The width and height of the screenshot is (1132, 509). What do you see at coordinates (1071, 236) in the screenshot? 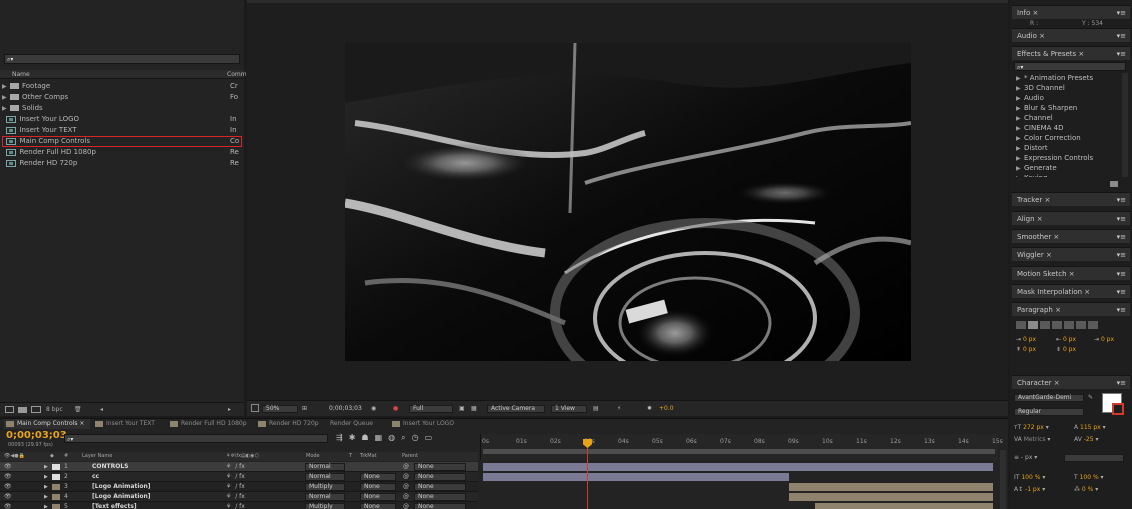
I see `smoother-panel-header: Smoother × ▾≡` at bounding box center [1071, 236].